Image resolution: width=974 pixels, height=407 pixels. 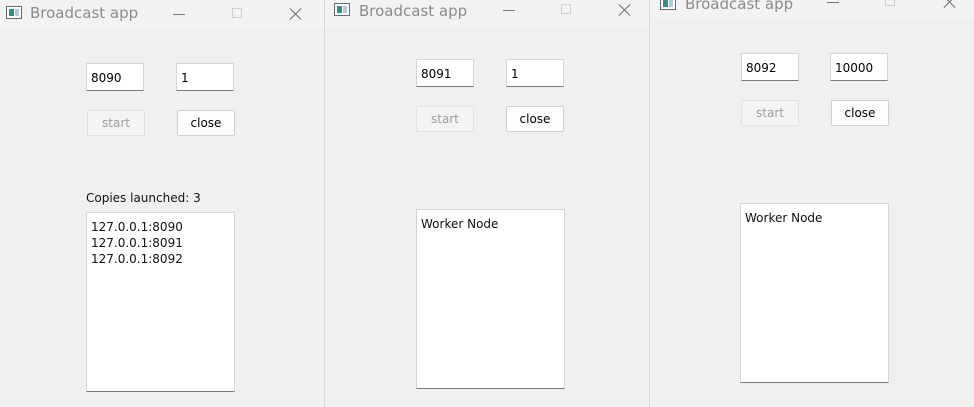 I want to click on port-input: 8091, so click(x=445, y=73).